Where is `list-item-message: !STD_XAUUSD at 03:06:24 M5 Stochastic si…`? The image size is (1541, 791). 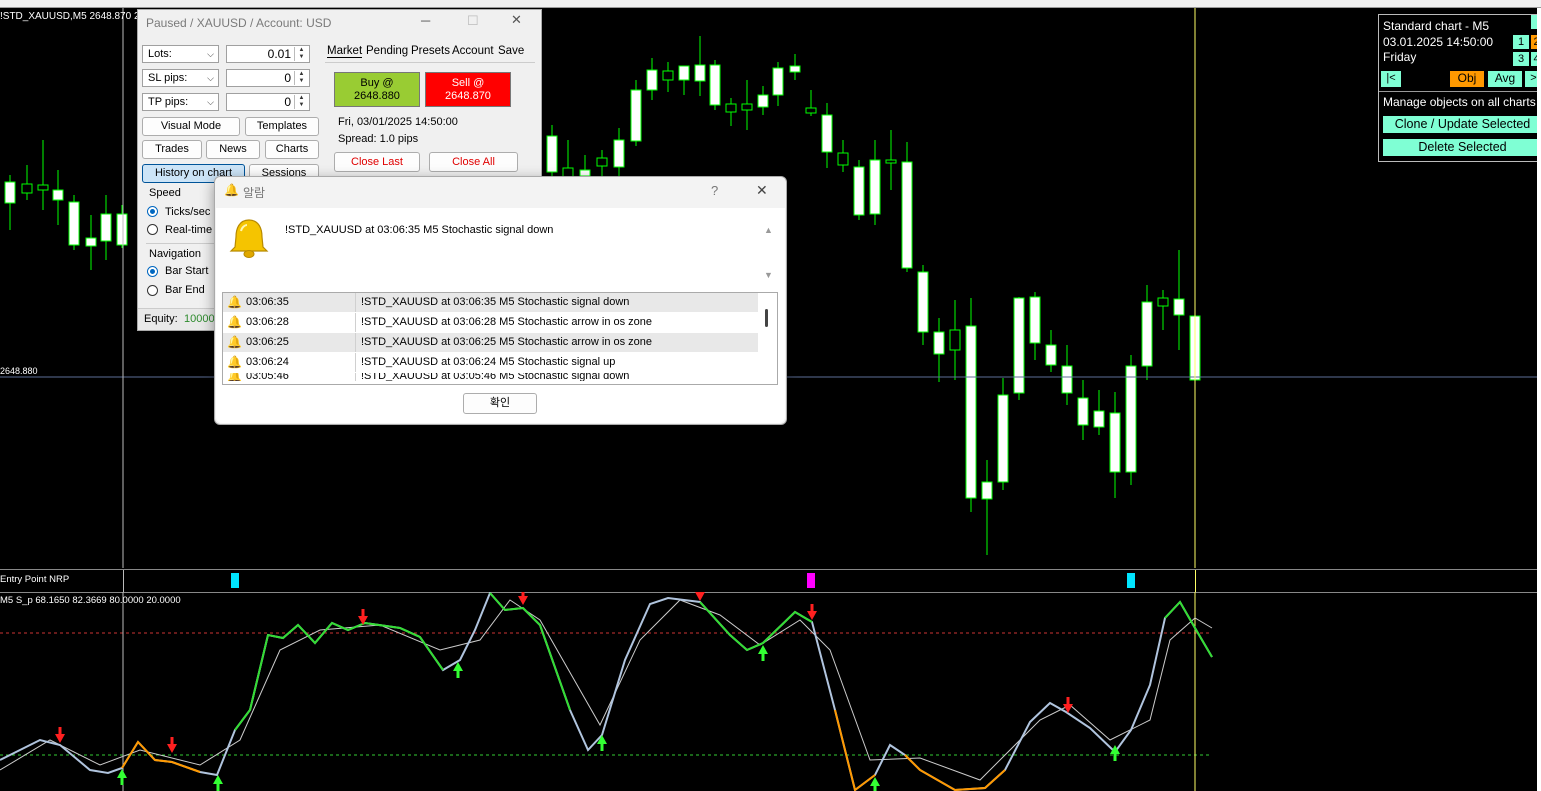 list-item-message: !STD_XAUUSD at 03:06:24 M5 Stochastic si… is located at coordinates (488, 362).